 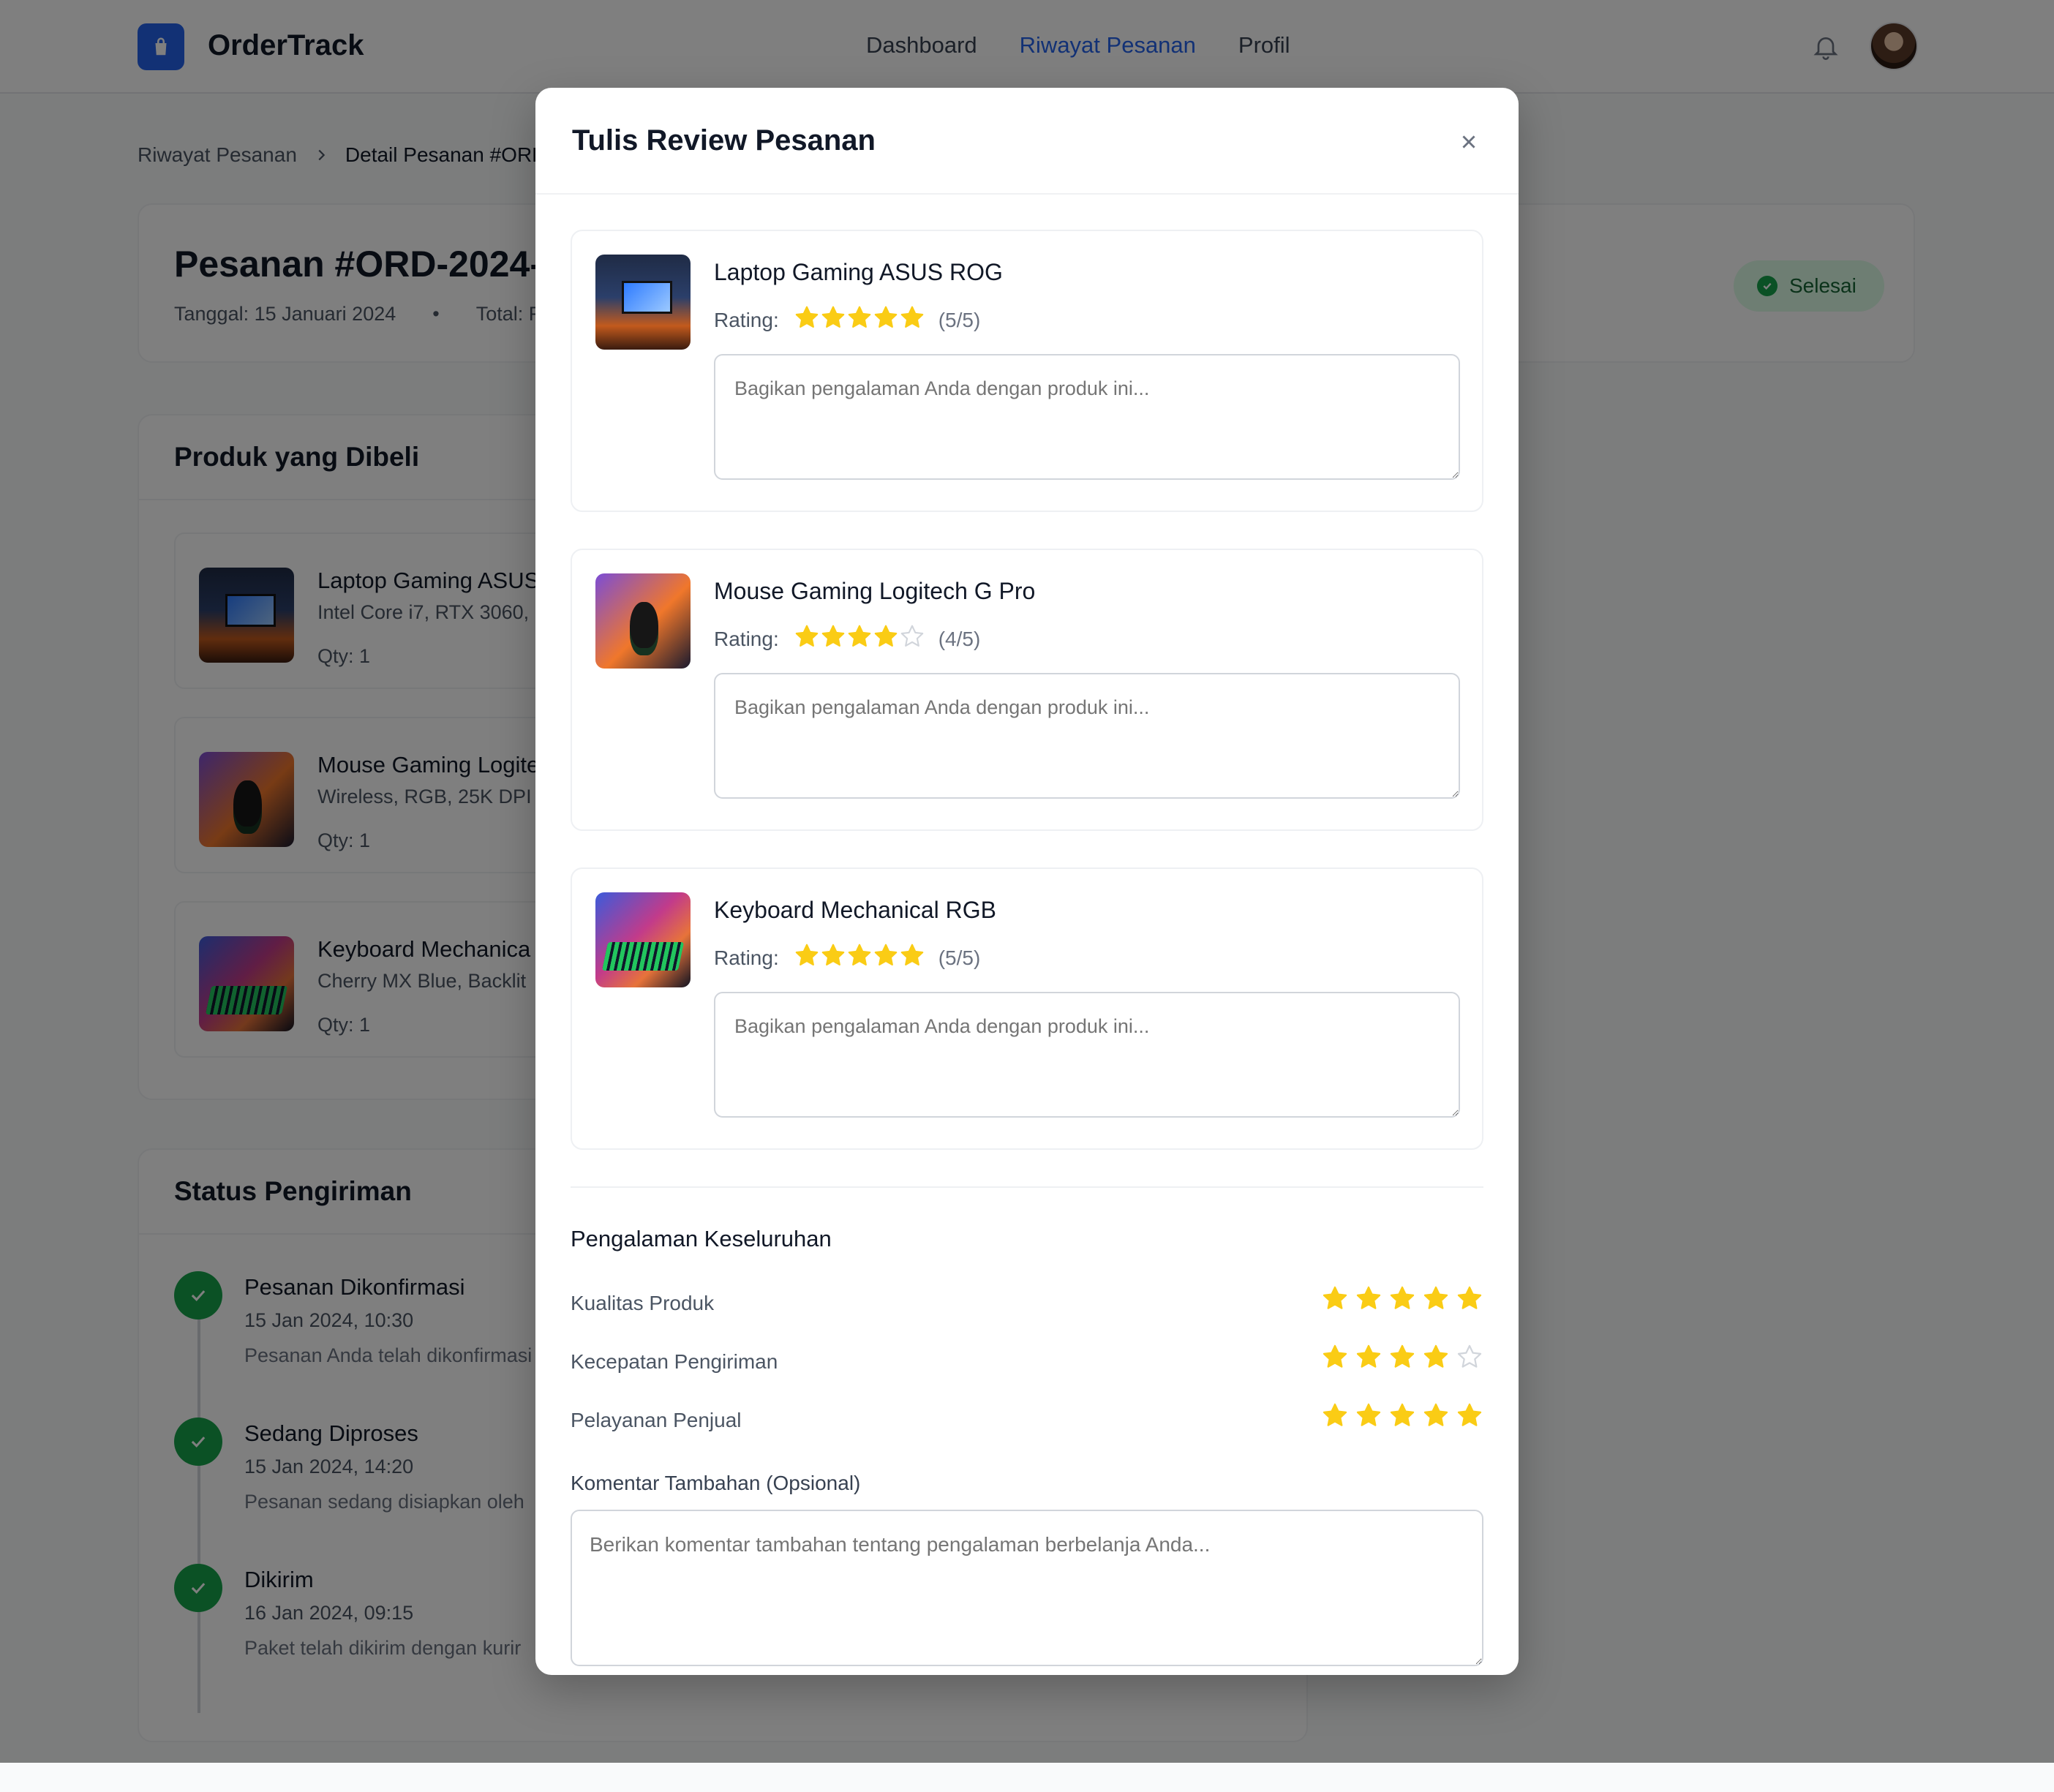 I want to click on review-product-name: Mouse Gaming Logitech G Pro, so click(x=875, y=591).